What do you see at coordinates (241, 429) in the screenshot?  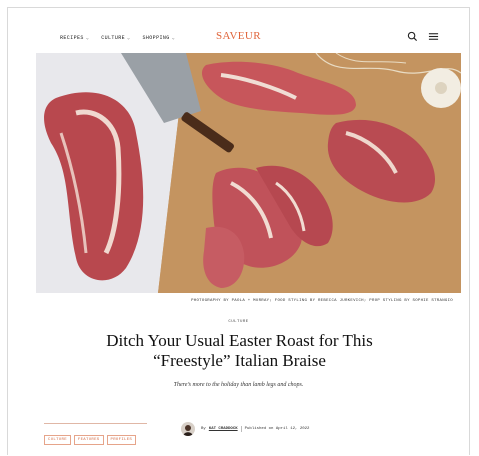 I see `byline-divider` at bounding box center [241, 429].